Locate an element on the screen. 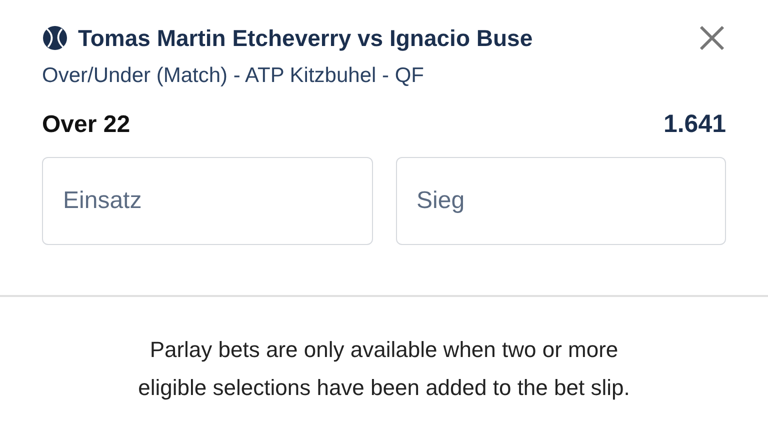  parlay-notice: Parlay bets are only available when two or more eligible selections have been added to the bet slip. is located at coordinates (384, 369).